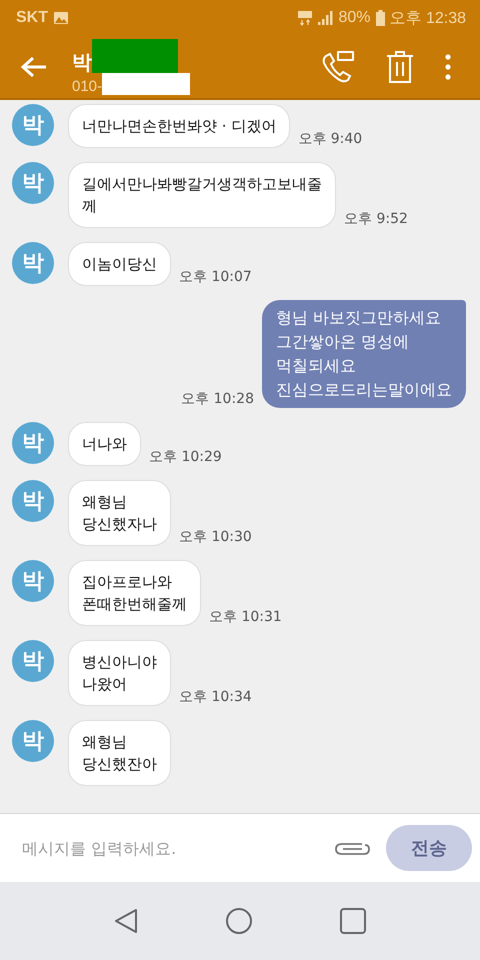 The width and height of the screenshot is (480, 960). I want to click on hd-call-icon, so click(338, 67).